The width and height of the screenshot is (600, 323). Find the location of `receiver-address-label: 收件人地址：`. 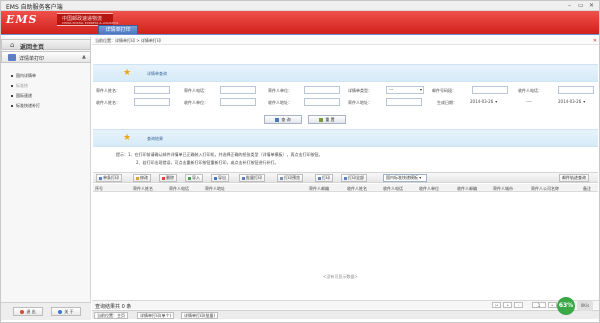

receiver-address-label: 收件人地址： is located at coordinates (280, 102).